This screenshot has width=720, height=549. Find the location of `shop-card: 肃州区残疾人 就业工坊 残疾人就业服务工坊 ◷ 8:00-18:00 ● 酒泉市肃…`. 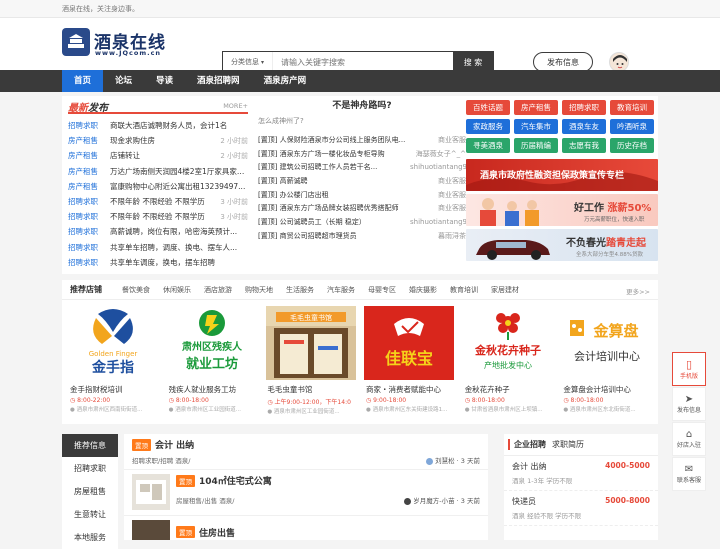

shop-card: 肃州区残疾人 就业工坊 残疾人就业服务工坊 ◷ 8:00-18:00 ● 酒泉市肃… is located at coordinates (212, 362).